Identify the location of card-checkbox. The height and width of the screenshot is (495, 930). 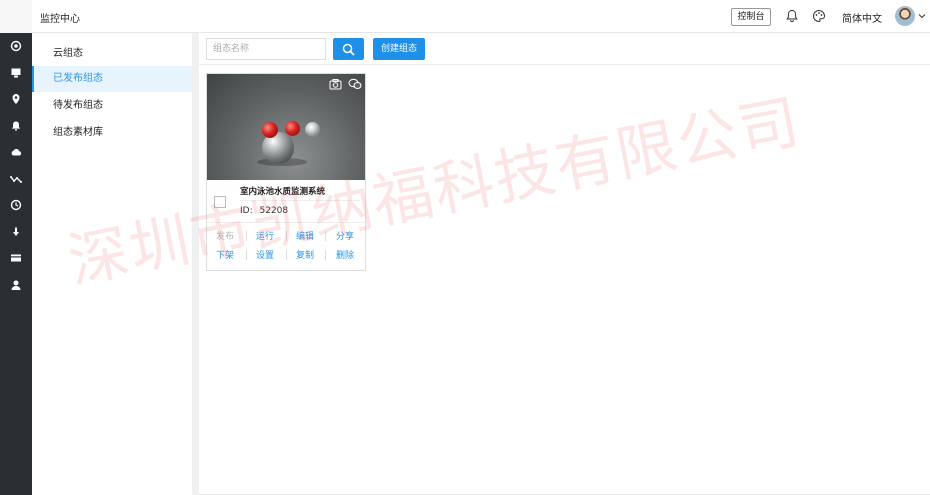
(220, 202).